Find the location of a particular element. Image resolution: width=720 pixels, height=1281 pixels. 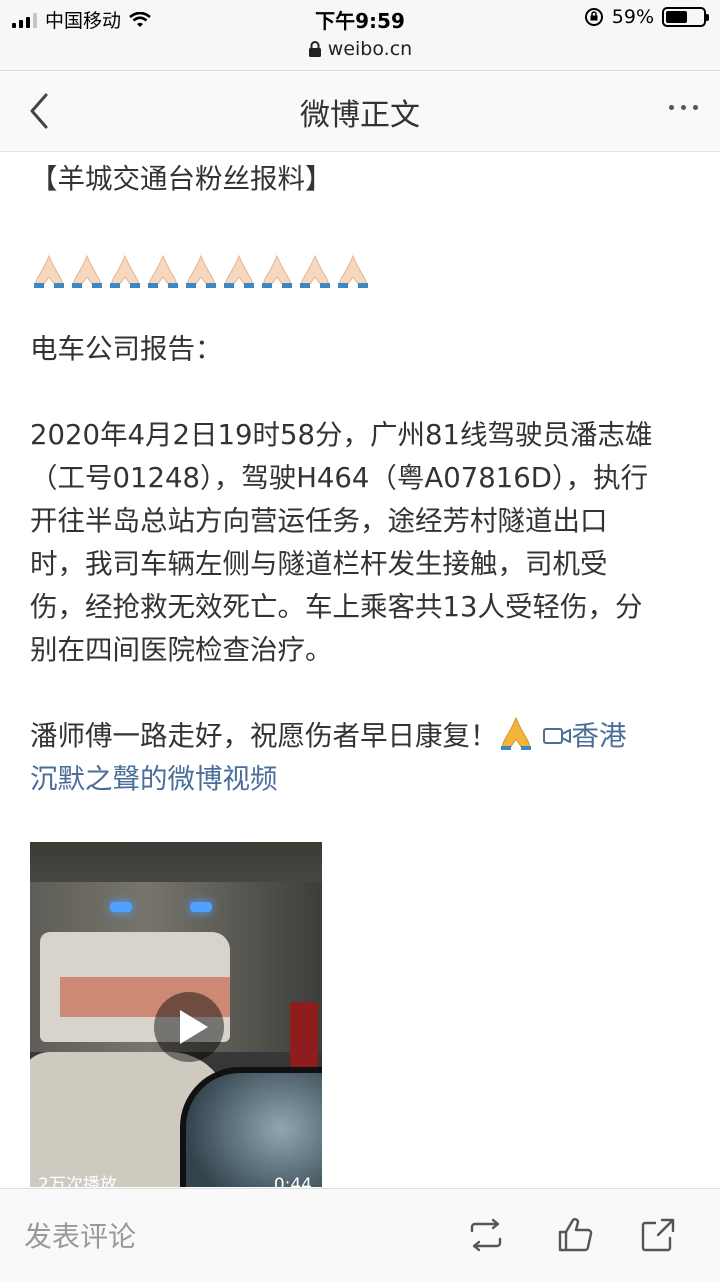

video-duration: 0:44 is located at coordinates (292, 1181).